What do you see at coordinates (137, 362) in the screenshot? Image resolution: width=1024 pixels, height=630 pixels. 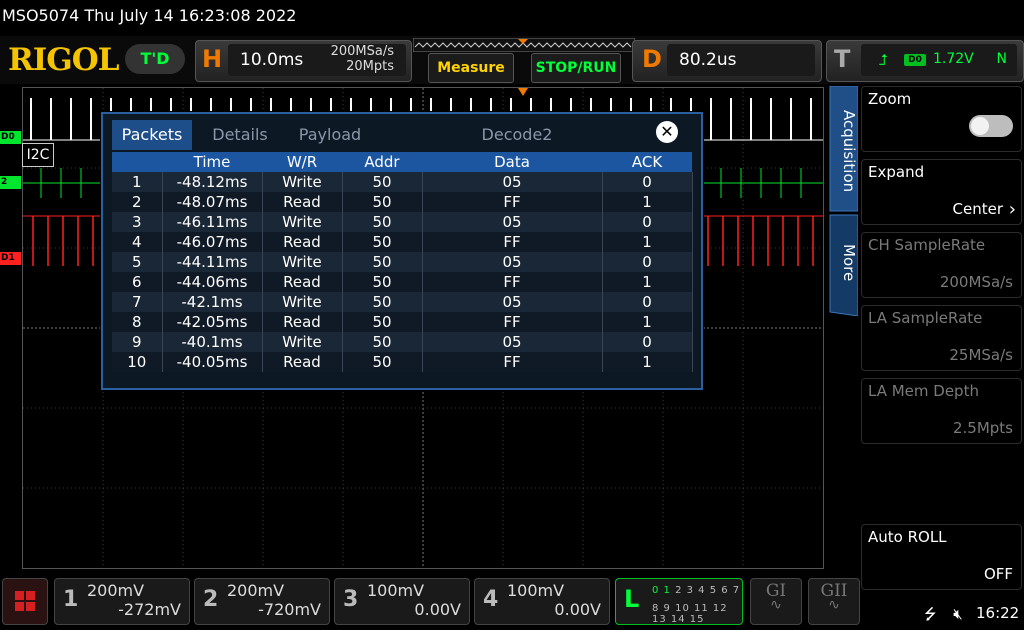 I see `table-cell: 10` at bounding box center [137, 362].